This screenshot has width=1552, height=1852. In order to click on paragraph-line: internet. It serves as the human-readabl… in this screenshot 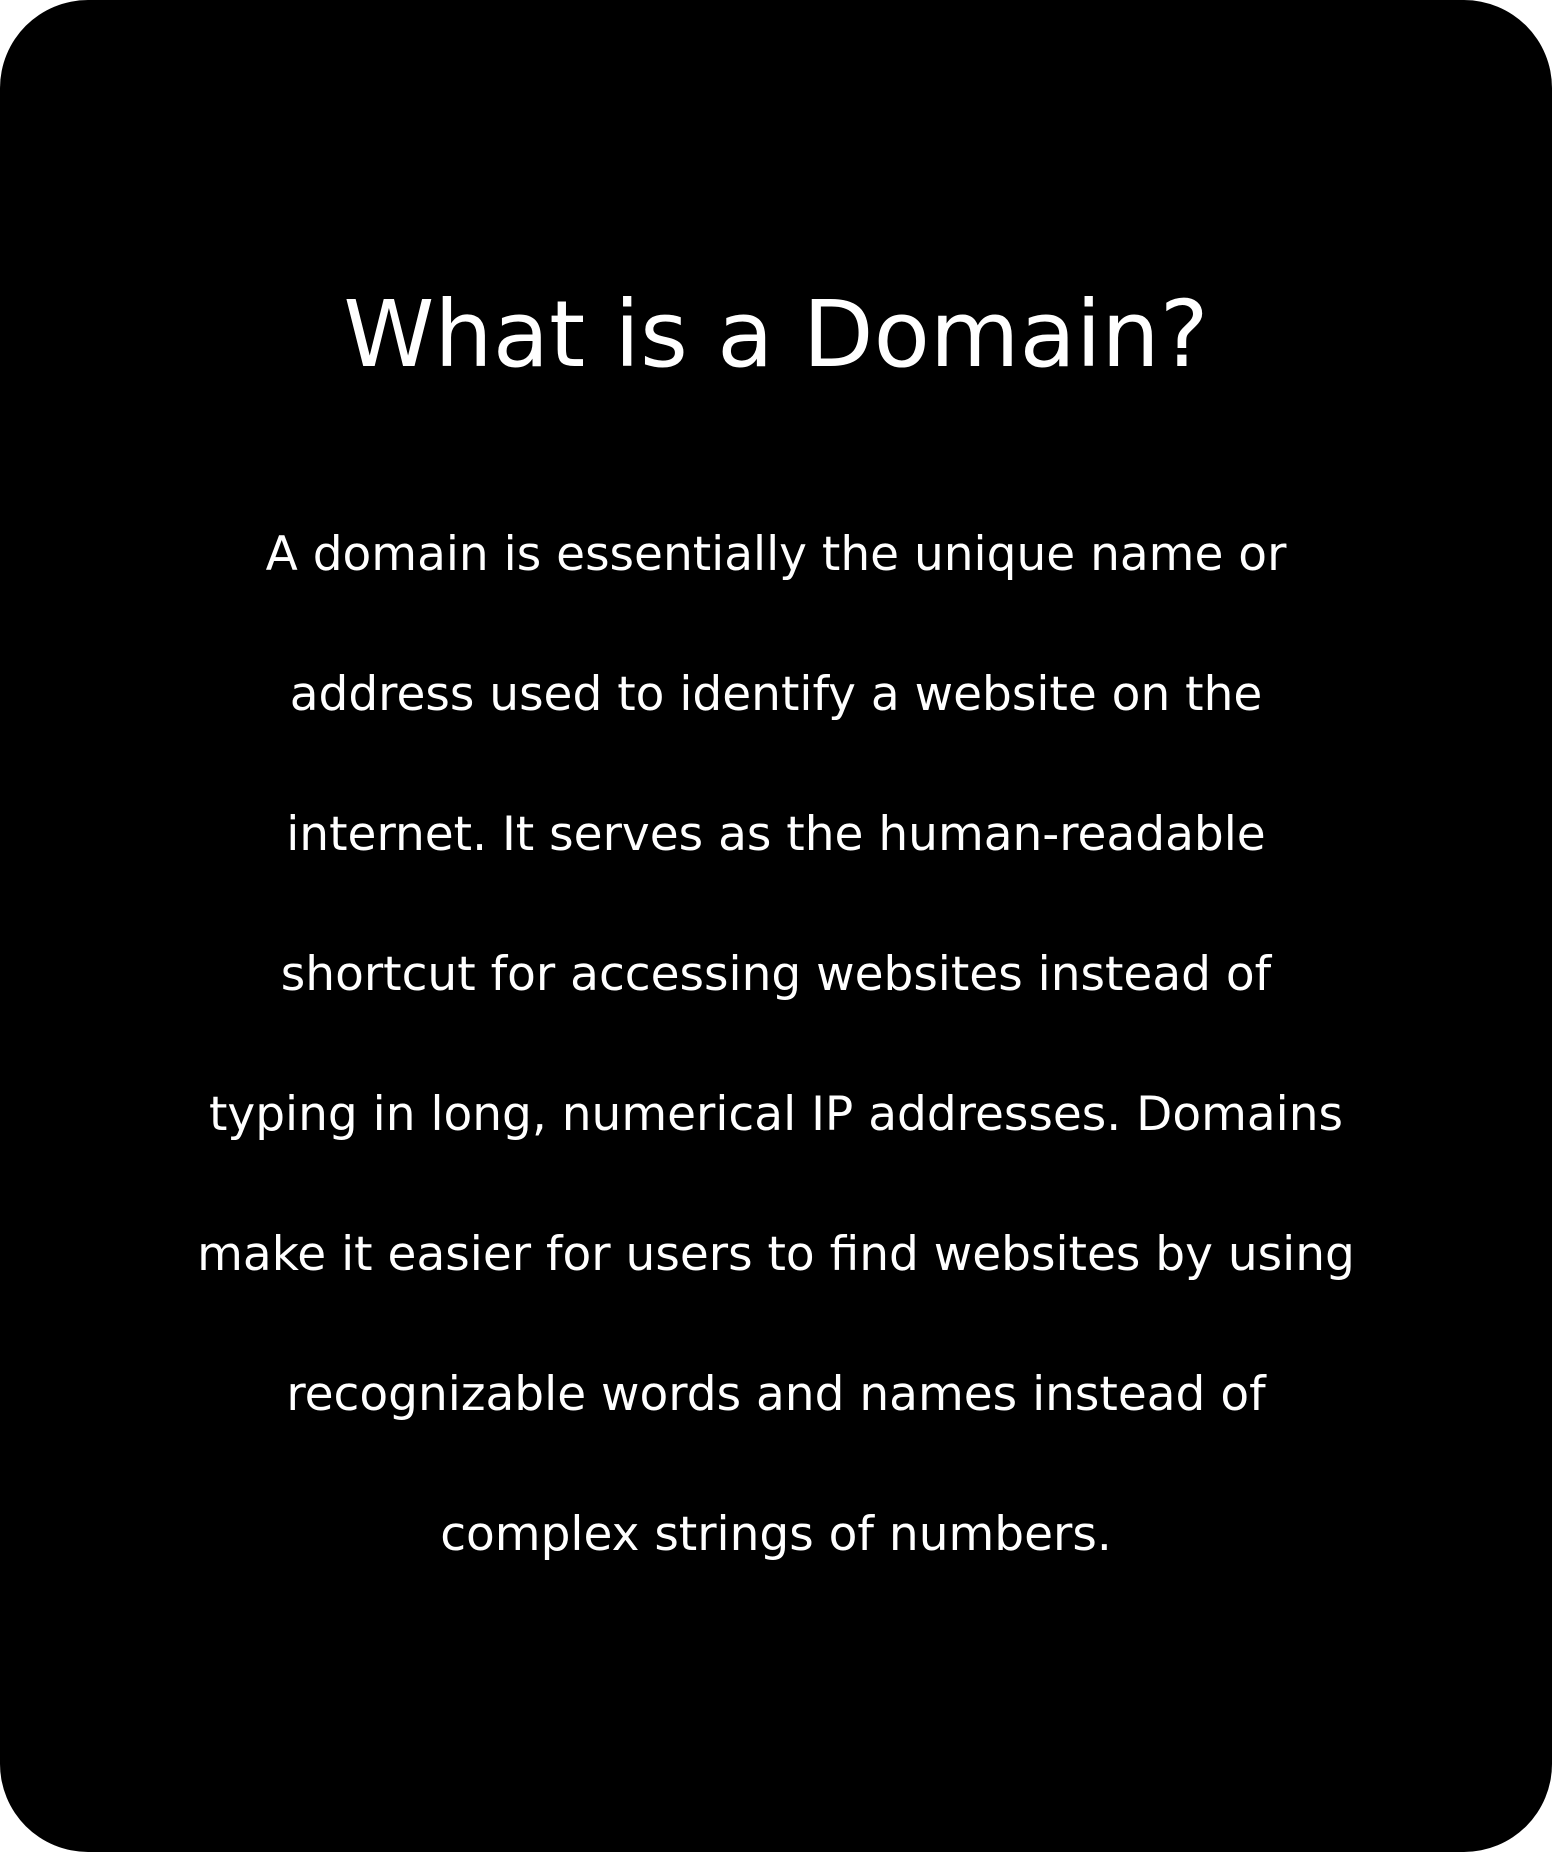, I will do `click(776, 834)`.